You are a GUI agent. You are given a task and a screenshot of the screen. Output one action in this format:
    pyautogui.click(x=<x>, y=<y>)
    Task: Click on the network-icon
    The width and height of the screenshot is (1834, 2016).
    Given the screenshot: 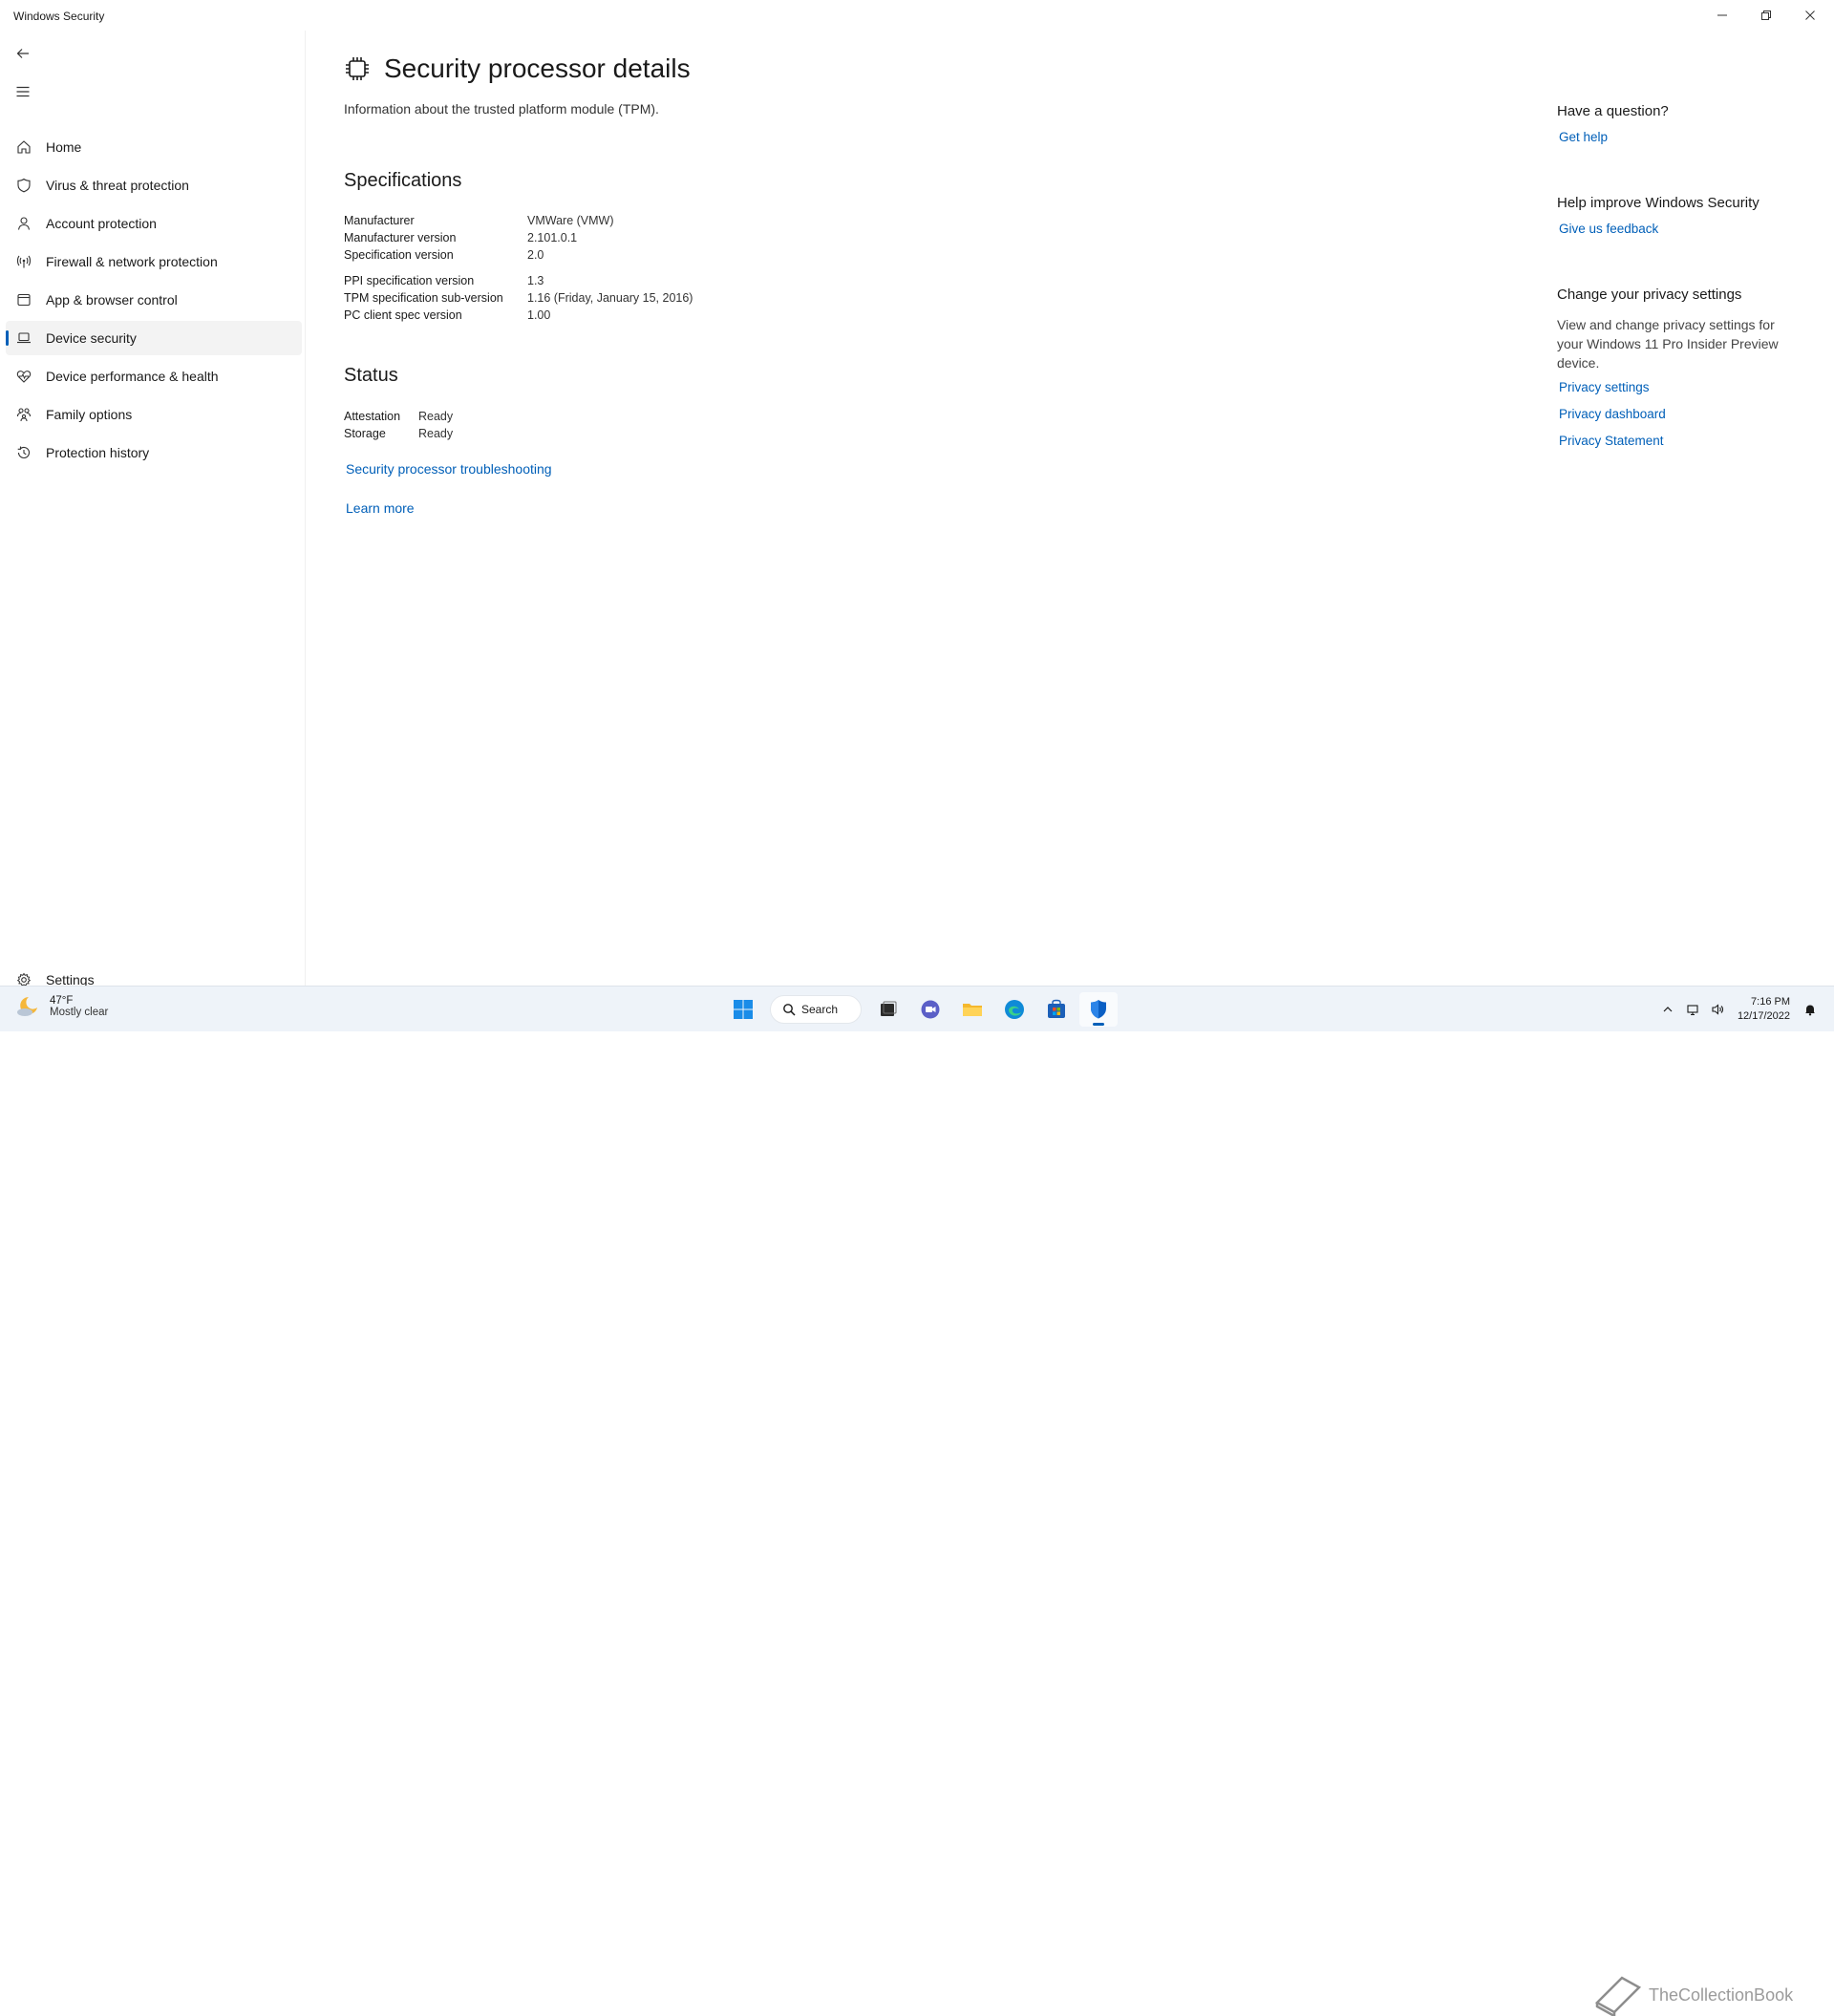 What is the action you would take?
    pyautogui.click(x=1692, y=1010)
    